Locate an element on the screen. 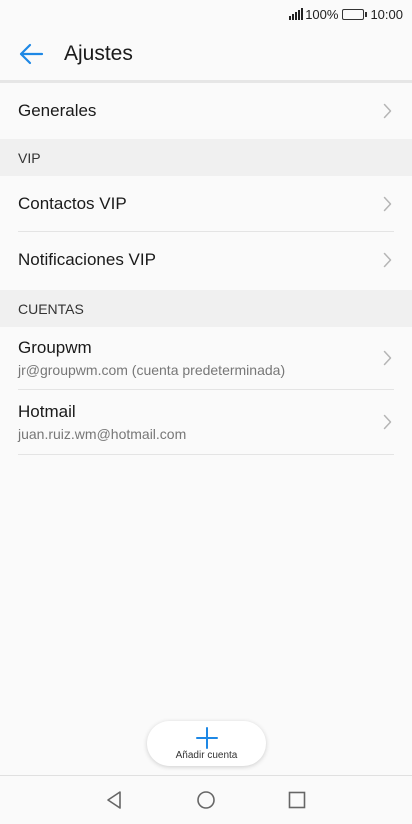 This screenshot has height=824, width=412. navigation-bar is located at coordinates (206, 799).